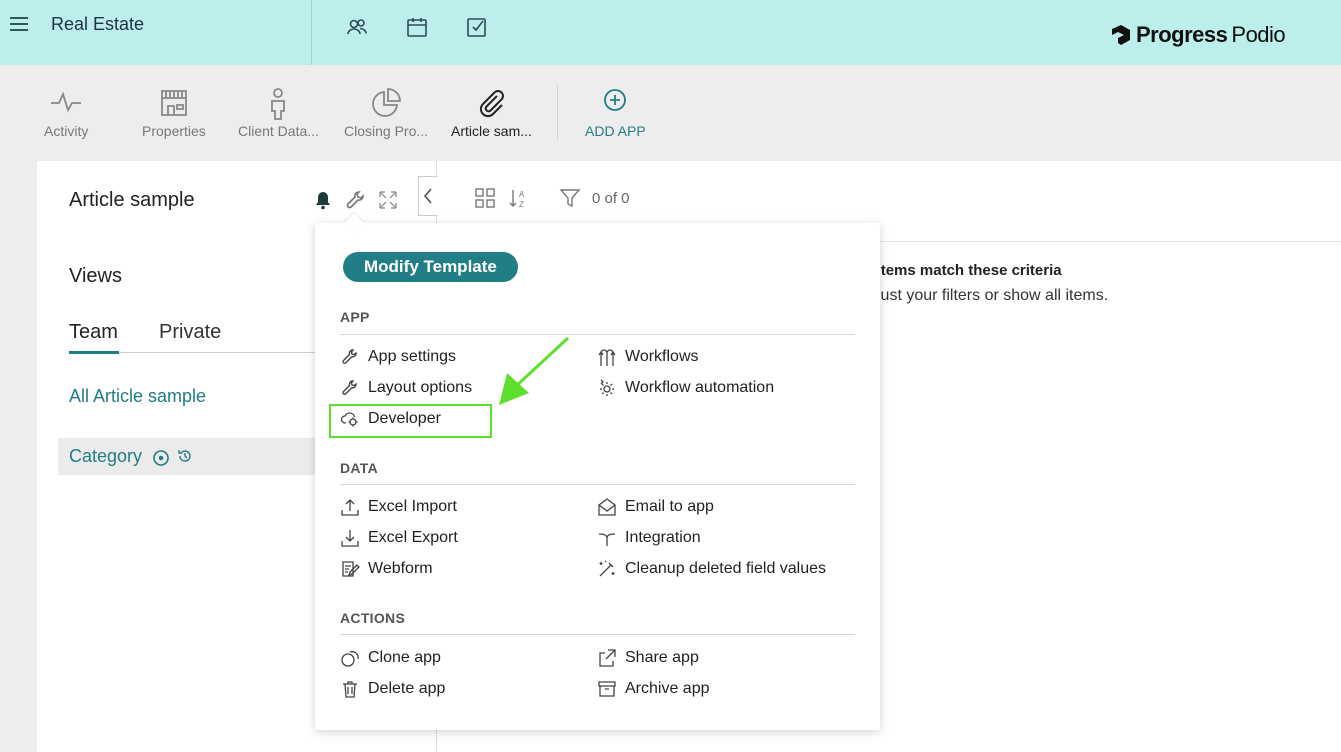 This screenshot has width=1341, height=752. What do you see at coordinates (174, 105) in the screenshot?
I see `store-icon` at bounding box center [174, 105].